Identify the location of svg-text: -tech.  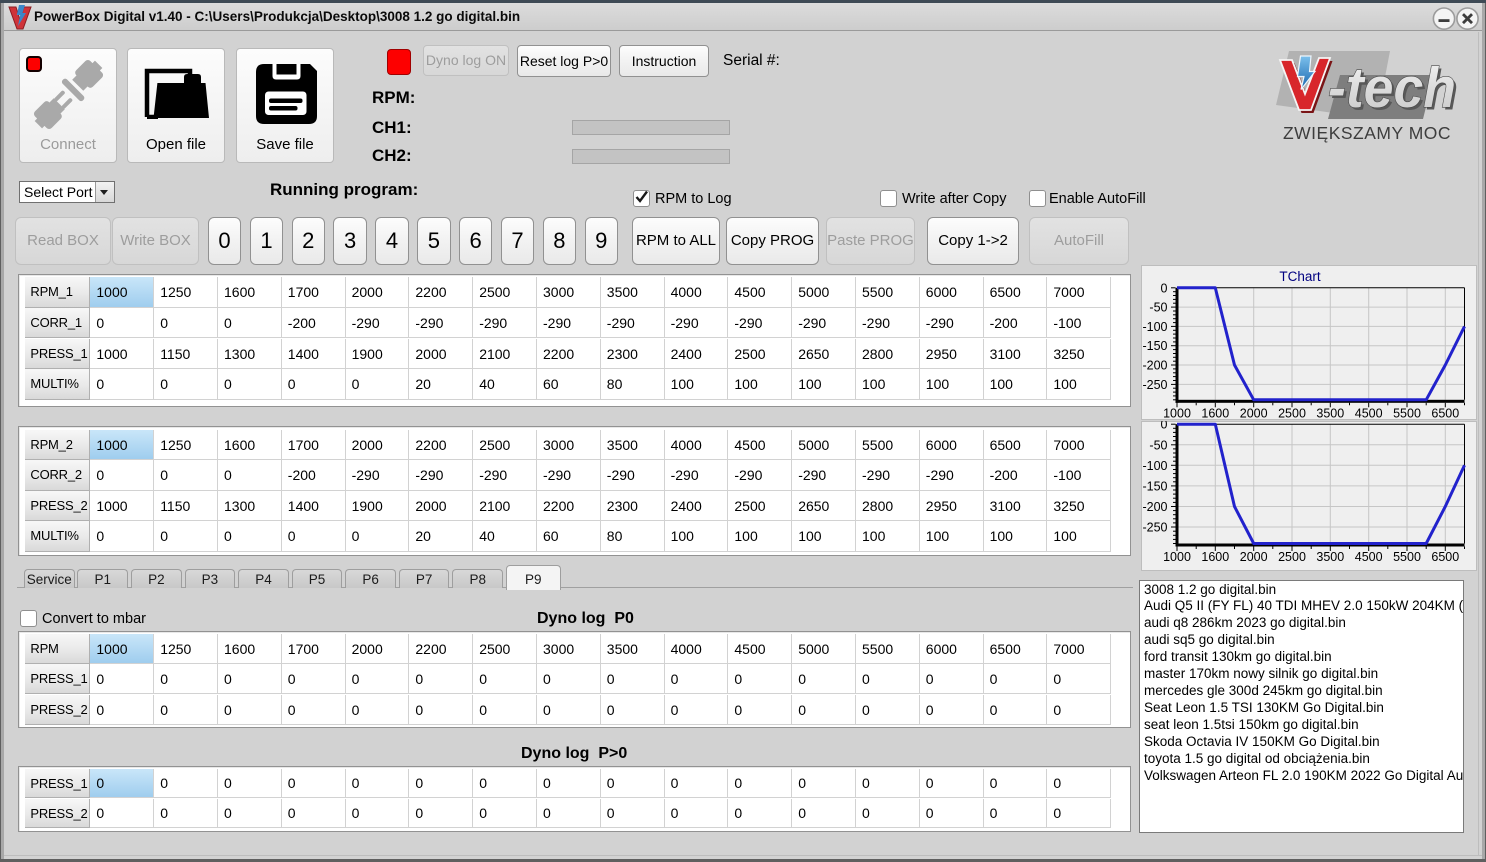
(1392, 88).